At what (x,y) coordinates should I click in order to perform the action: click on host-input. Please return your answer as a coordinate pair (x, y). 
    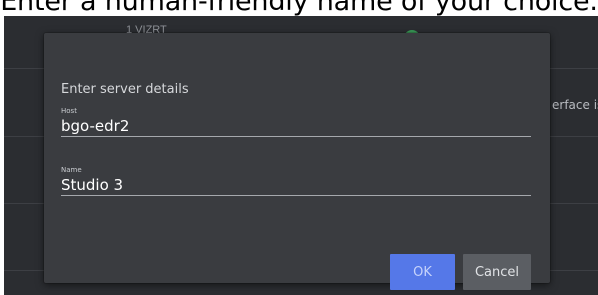
    Looking at the image, I should click on (296, 126).